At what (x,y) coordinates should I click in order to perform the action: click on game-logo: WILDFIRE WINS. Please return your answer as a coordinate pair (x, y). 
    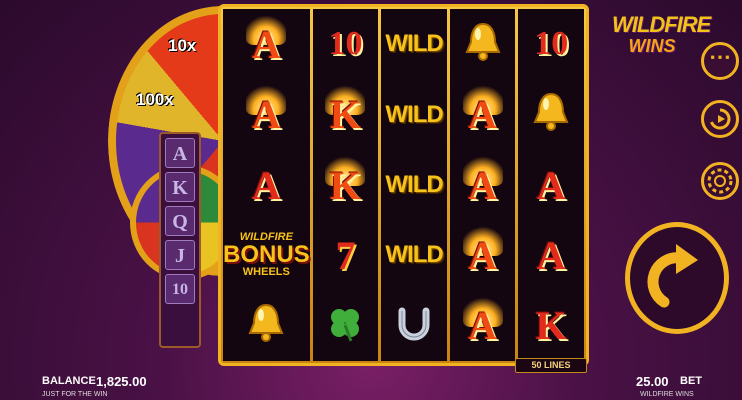
    Looking at the image, I should click on (661, 44).